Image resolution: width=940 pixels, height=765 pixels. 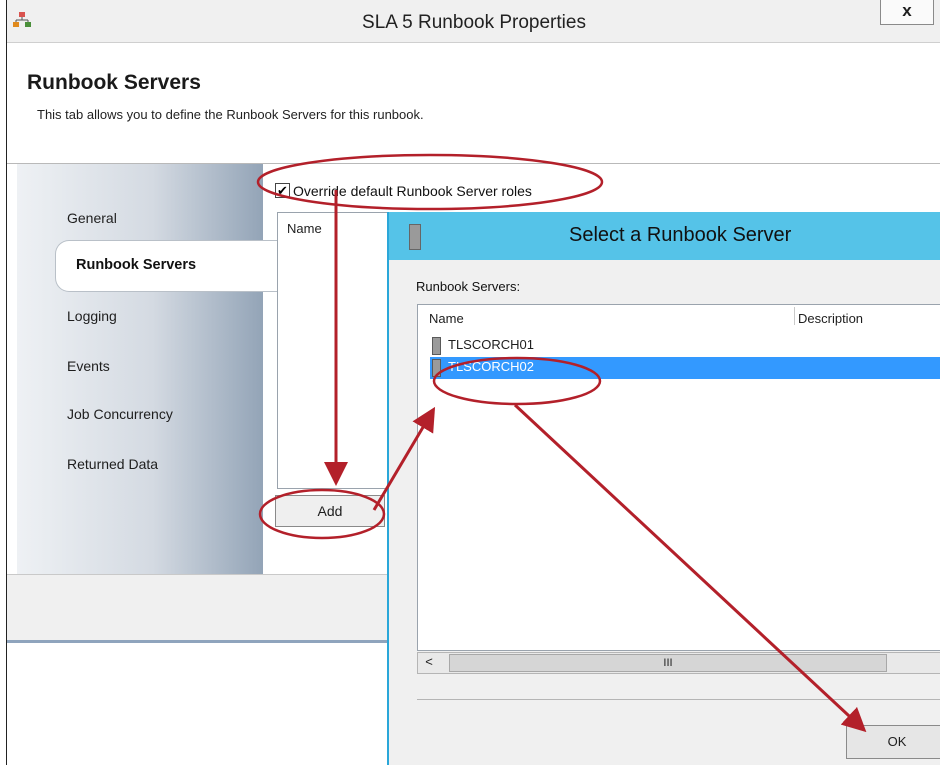 I want to click on list-label: Runbook Servers:, so click(x=468, y=286).